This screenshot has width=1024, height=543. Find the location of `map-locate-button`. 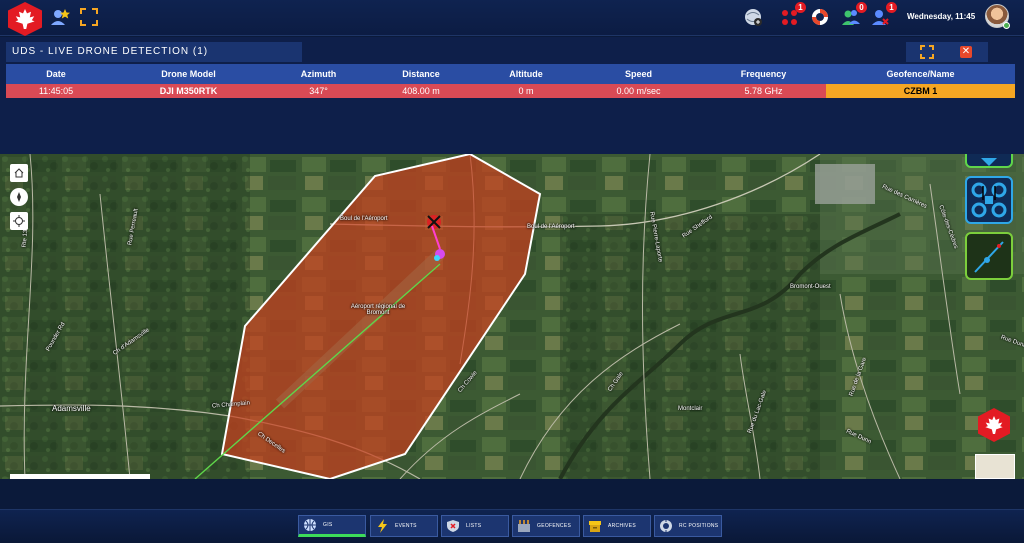

map-locate-button is located at coordinates (19, 221).